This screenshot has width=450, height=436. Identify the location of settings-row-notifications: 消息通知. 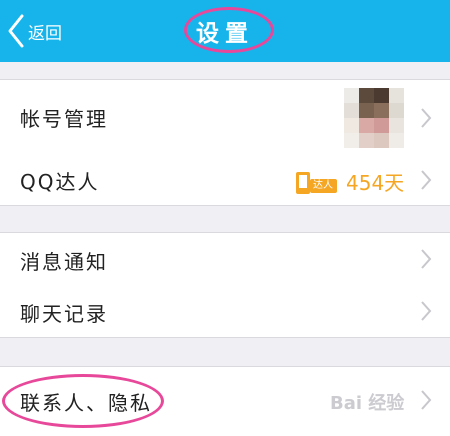
(225, 258).